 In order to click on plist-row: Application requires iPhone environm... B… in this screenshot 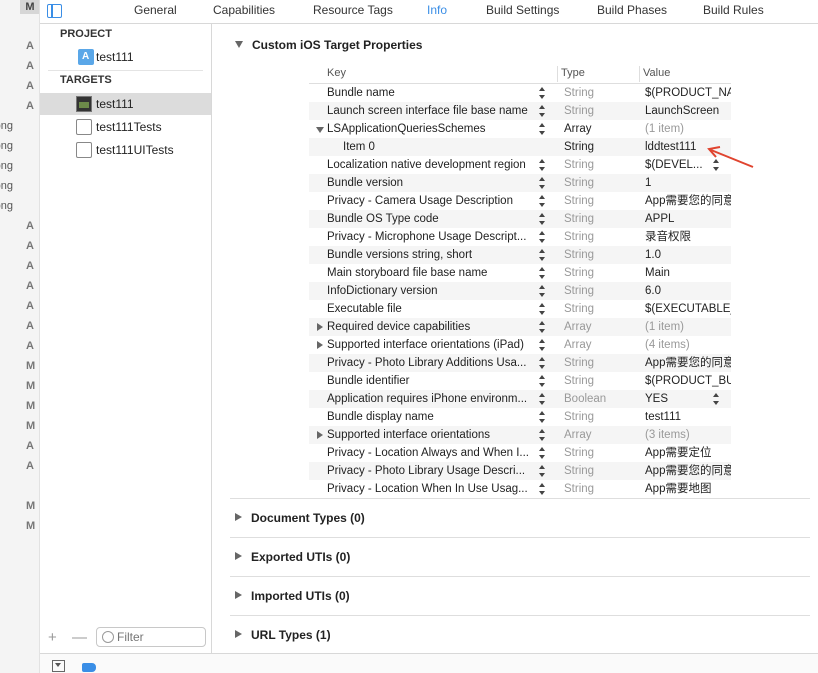, I will do `click(520, 399)`.